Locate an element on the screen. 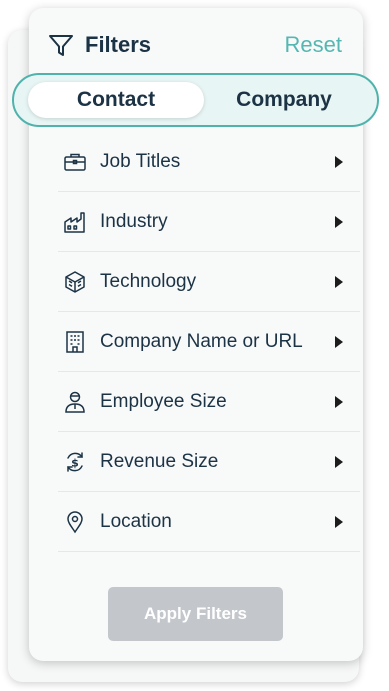  contact-company-toggle: Contact Company is located at coordinates (195, 100).